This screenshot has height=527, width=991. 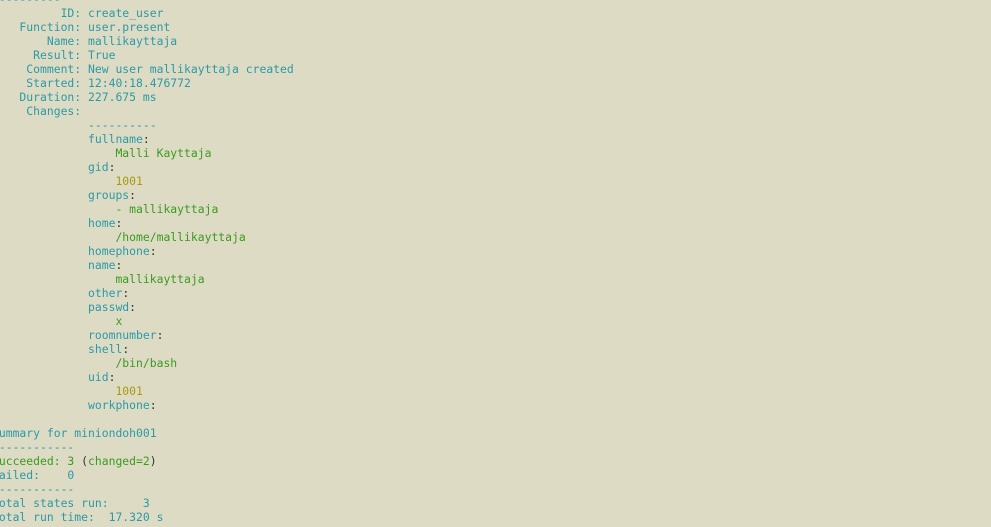 I want to click on terminal-line-field-duration: Duration: 227.675 ms, so click(x=495, y=97).